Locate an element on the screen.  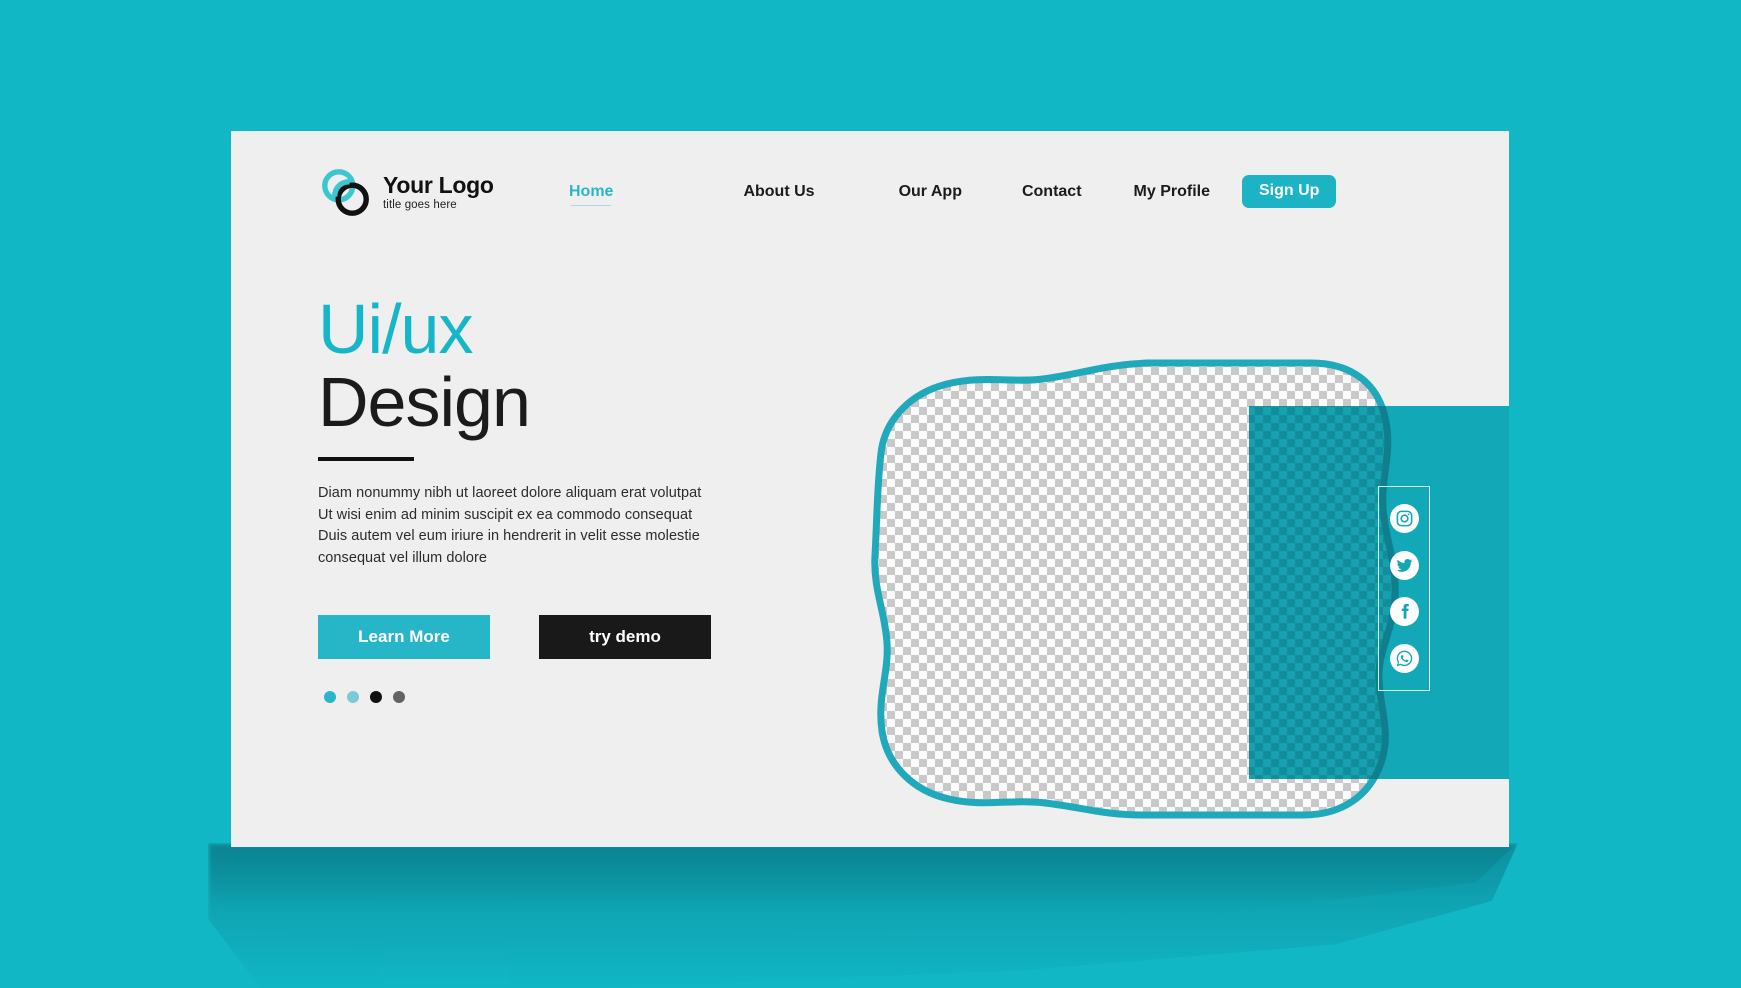
nav-link-my-profile: My Profile is located at coordinates (1172, 192).